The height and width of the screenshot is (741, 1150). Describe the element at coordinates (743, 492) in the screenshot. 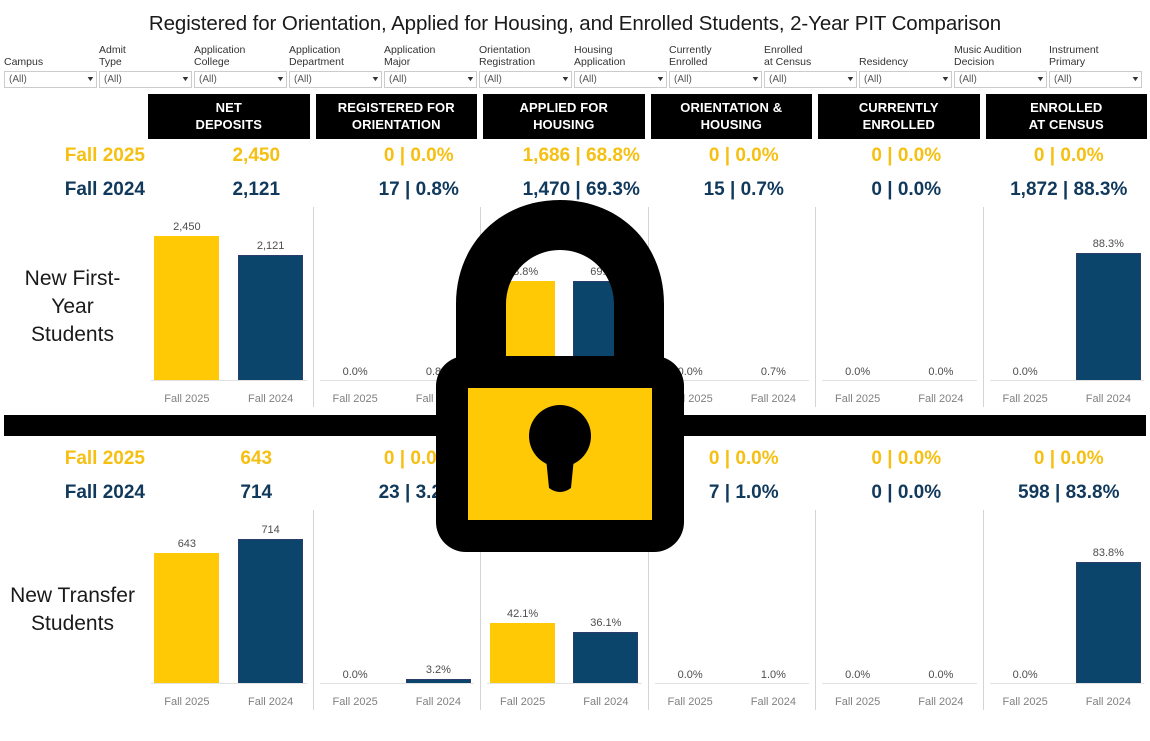

I see `kpi-value: 7 | 1.0%` at that location.